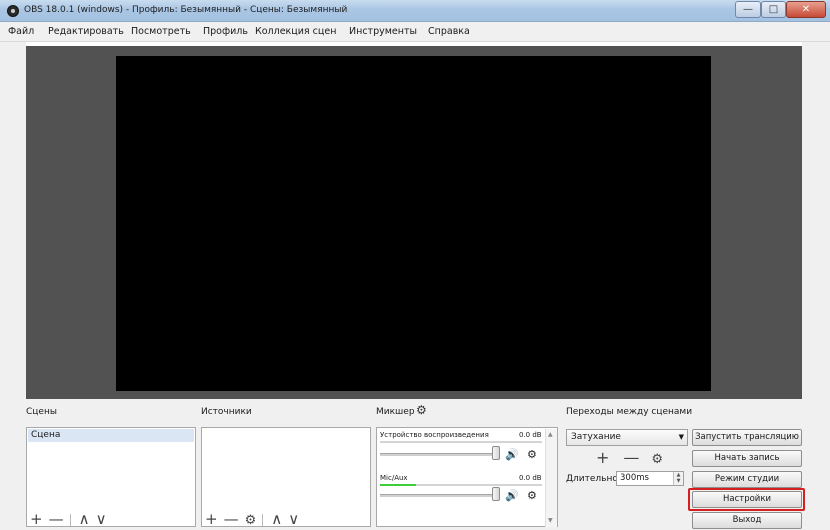 Image resolution: width=830 pixels, height=530 pixels. I want to click on add-transition-icon: +, so click(602, 457).